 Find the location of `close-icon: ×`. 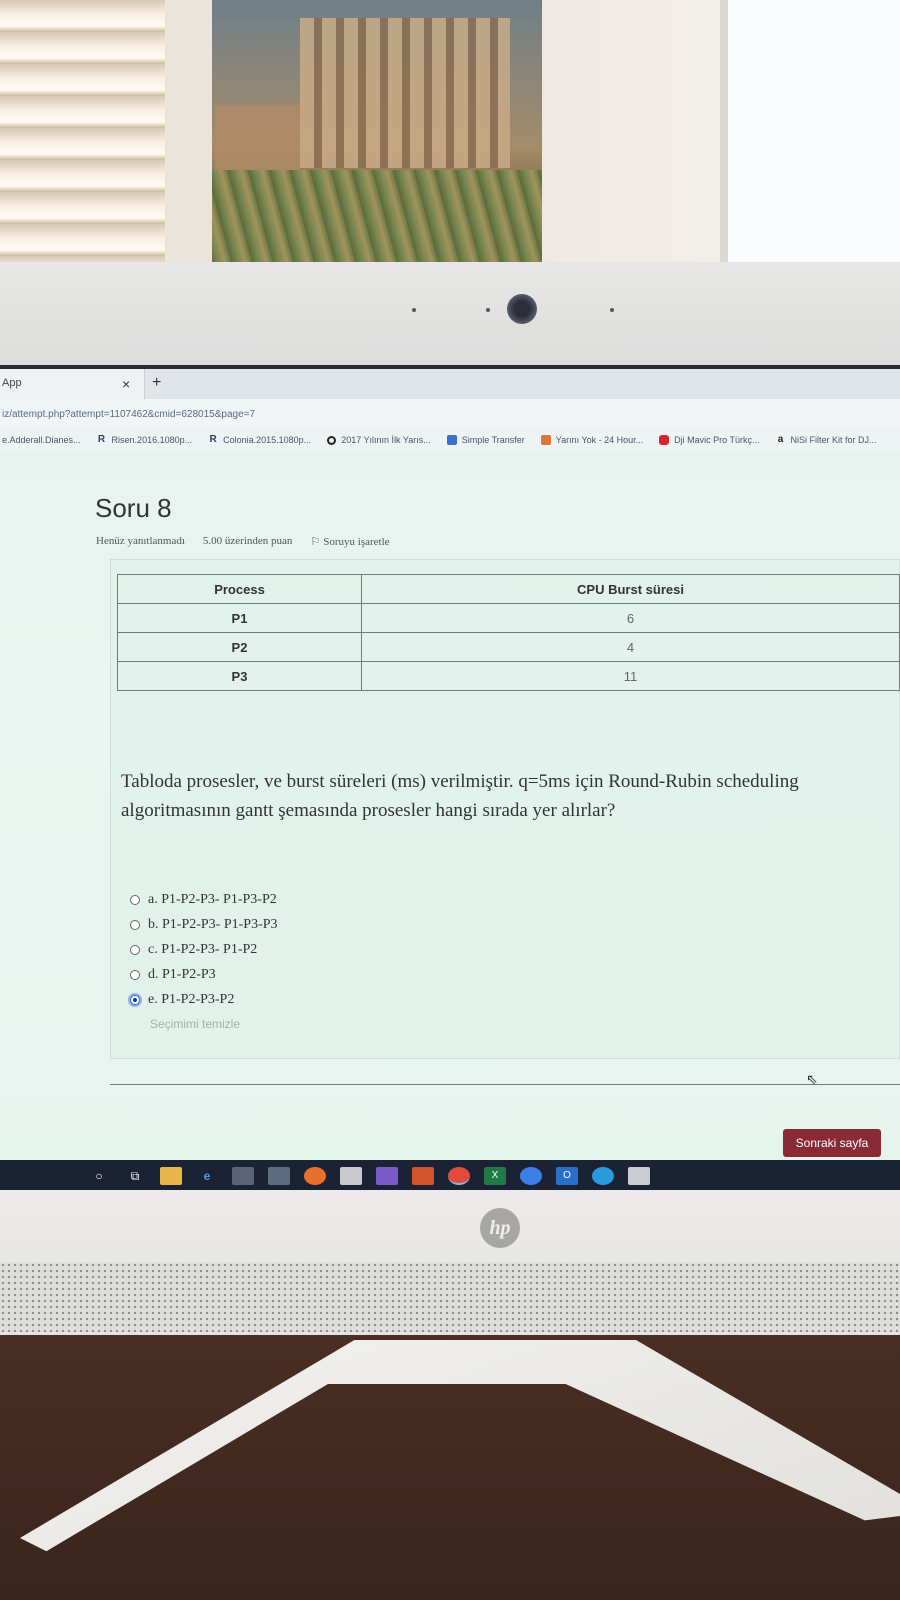

close-icon: × is located at coordinates (126, 384).